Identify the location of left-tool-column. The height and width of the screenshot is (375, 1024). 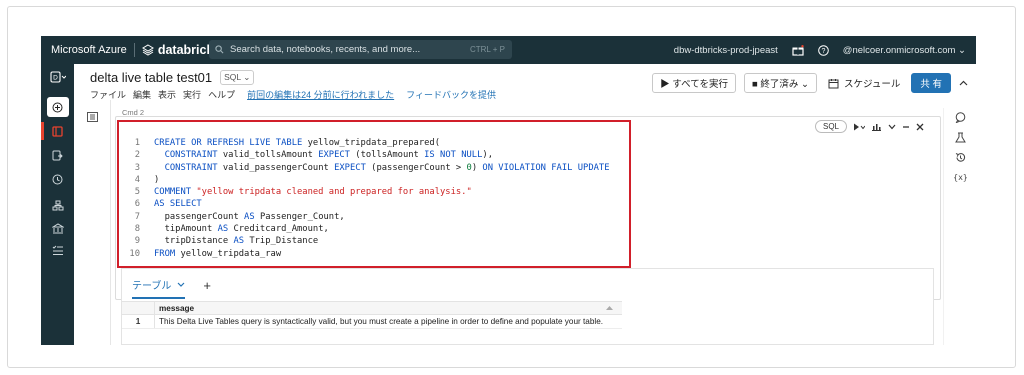
(92, 222).